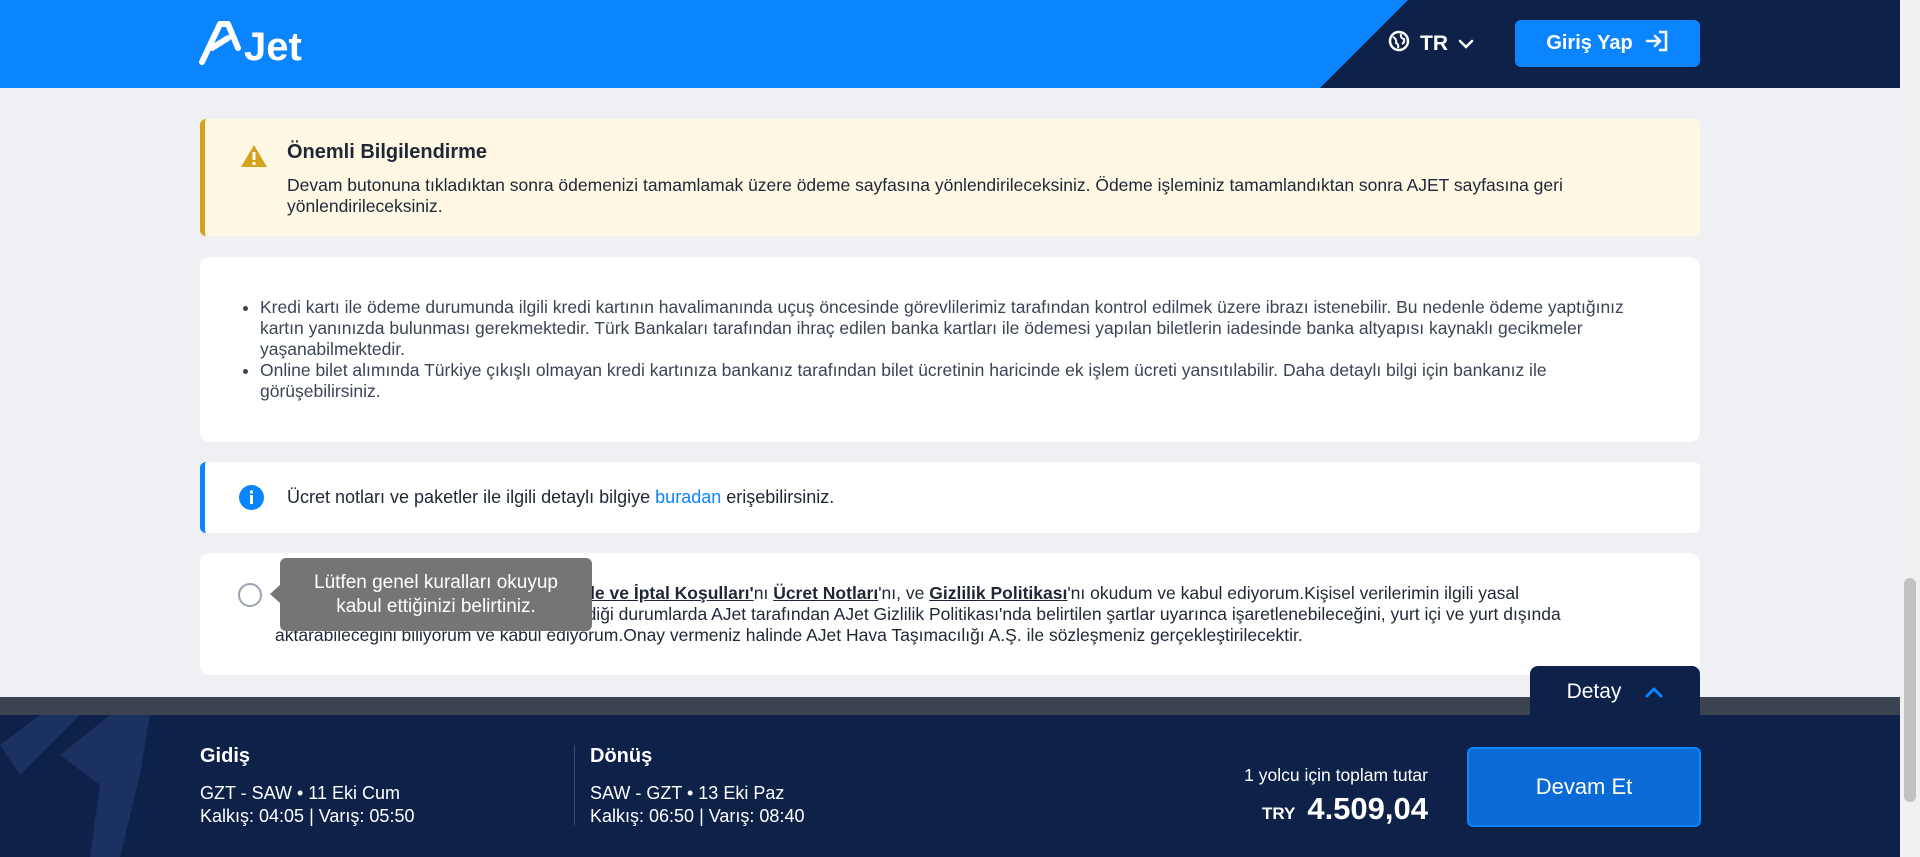 The width and height of the screenshot is (1920, 857). What do you see at coordinates (1657, 44) in the screenshot?
I see `sign-in-icon` at bounding box center [1657, 44].